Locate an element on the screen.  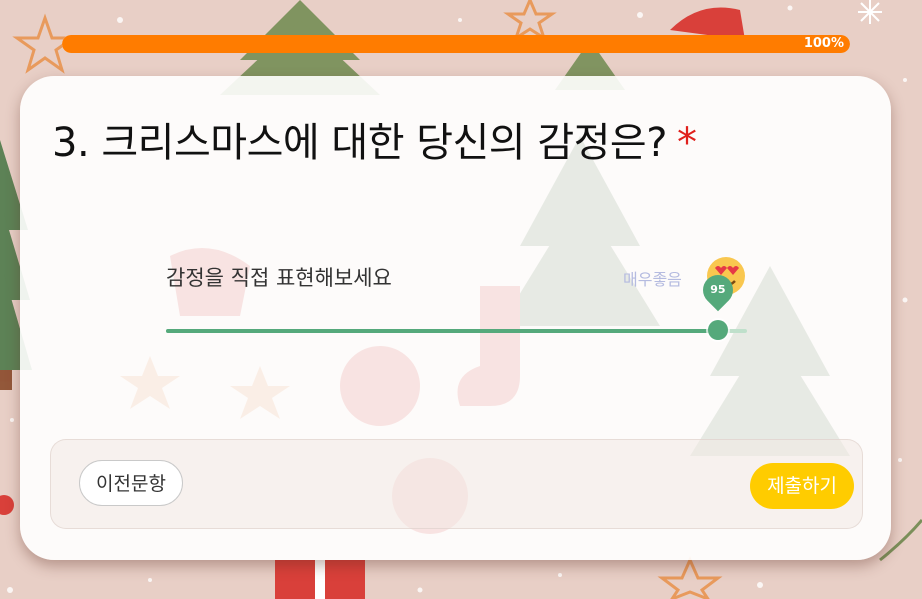
progress-bar: 100% is located at coordinates (456, 44).